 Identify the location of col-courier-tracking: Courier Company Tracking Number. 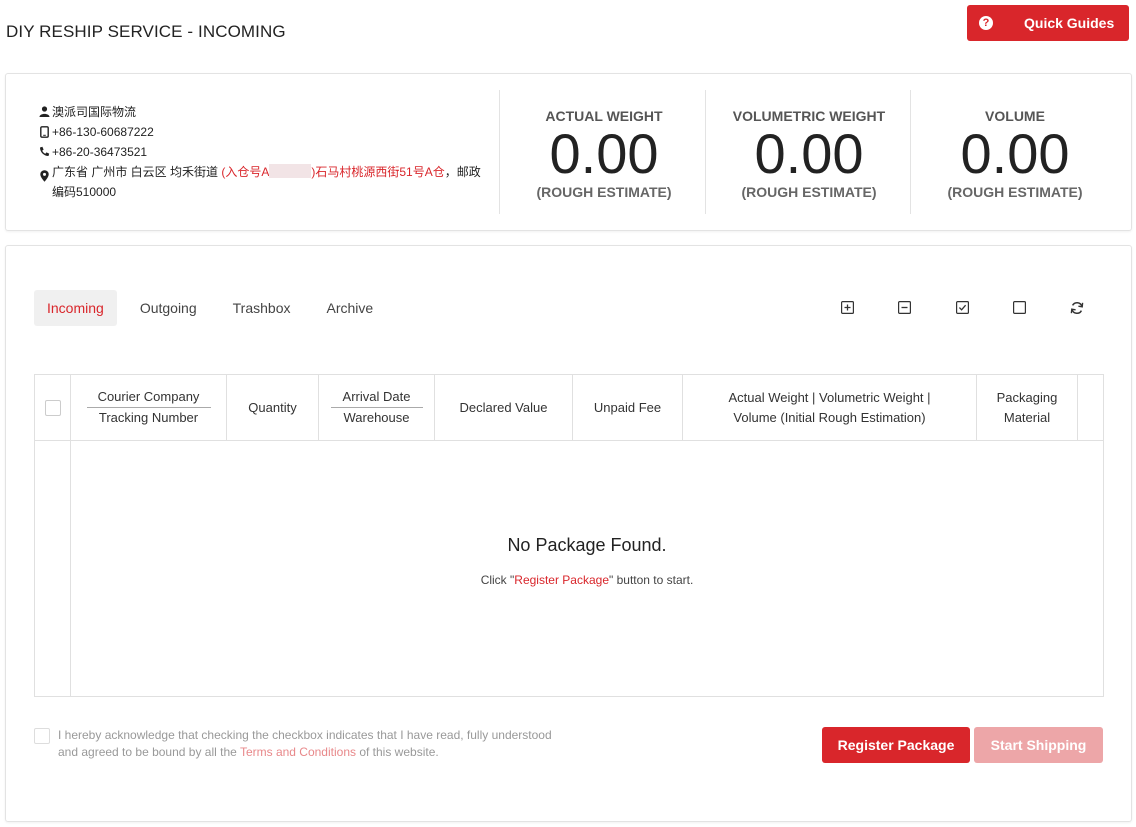
(149, 407).